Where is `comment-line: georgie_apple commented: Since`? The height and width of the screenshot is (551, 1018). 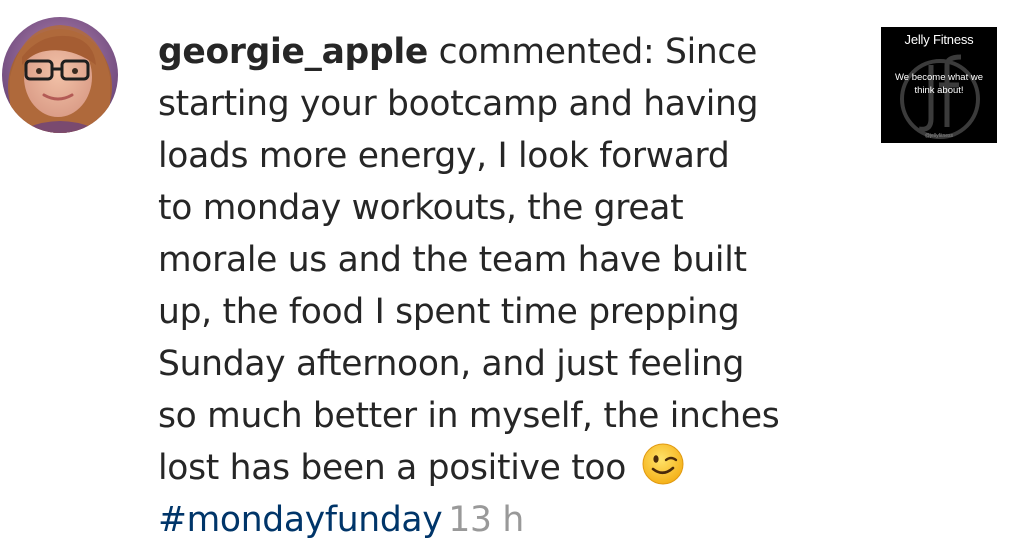 comment-line: georgie_apple commented: Since is located at coordinates (488, 52).